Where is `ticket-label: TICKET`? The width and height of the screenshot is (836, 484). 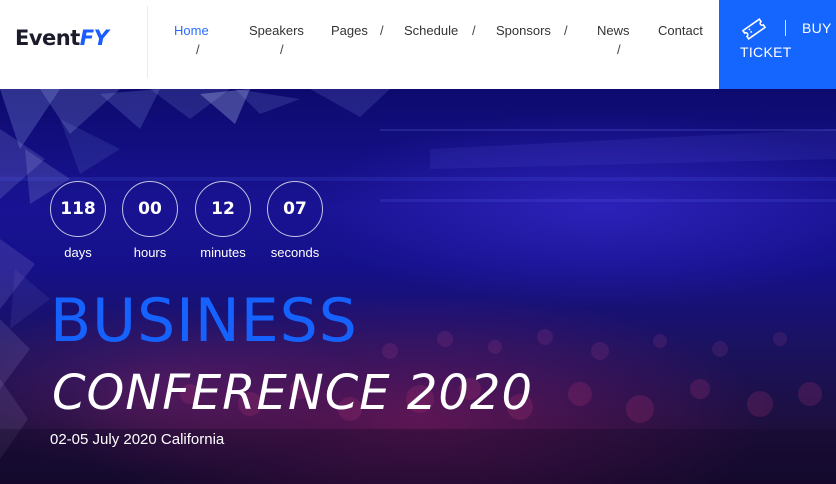 ticket-label: TICKET is located at coordinates (766, 52).